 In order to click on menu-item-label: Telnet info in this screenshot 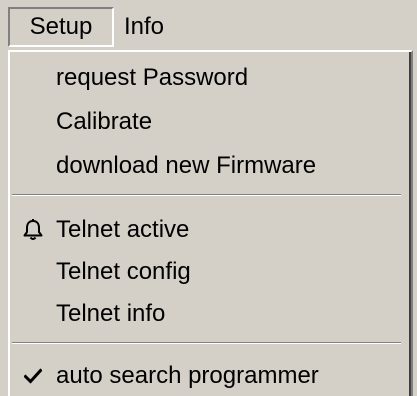, I will do `click(111, 313)`.